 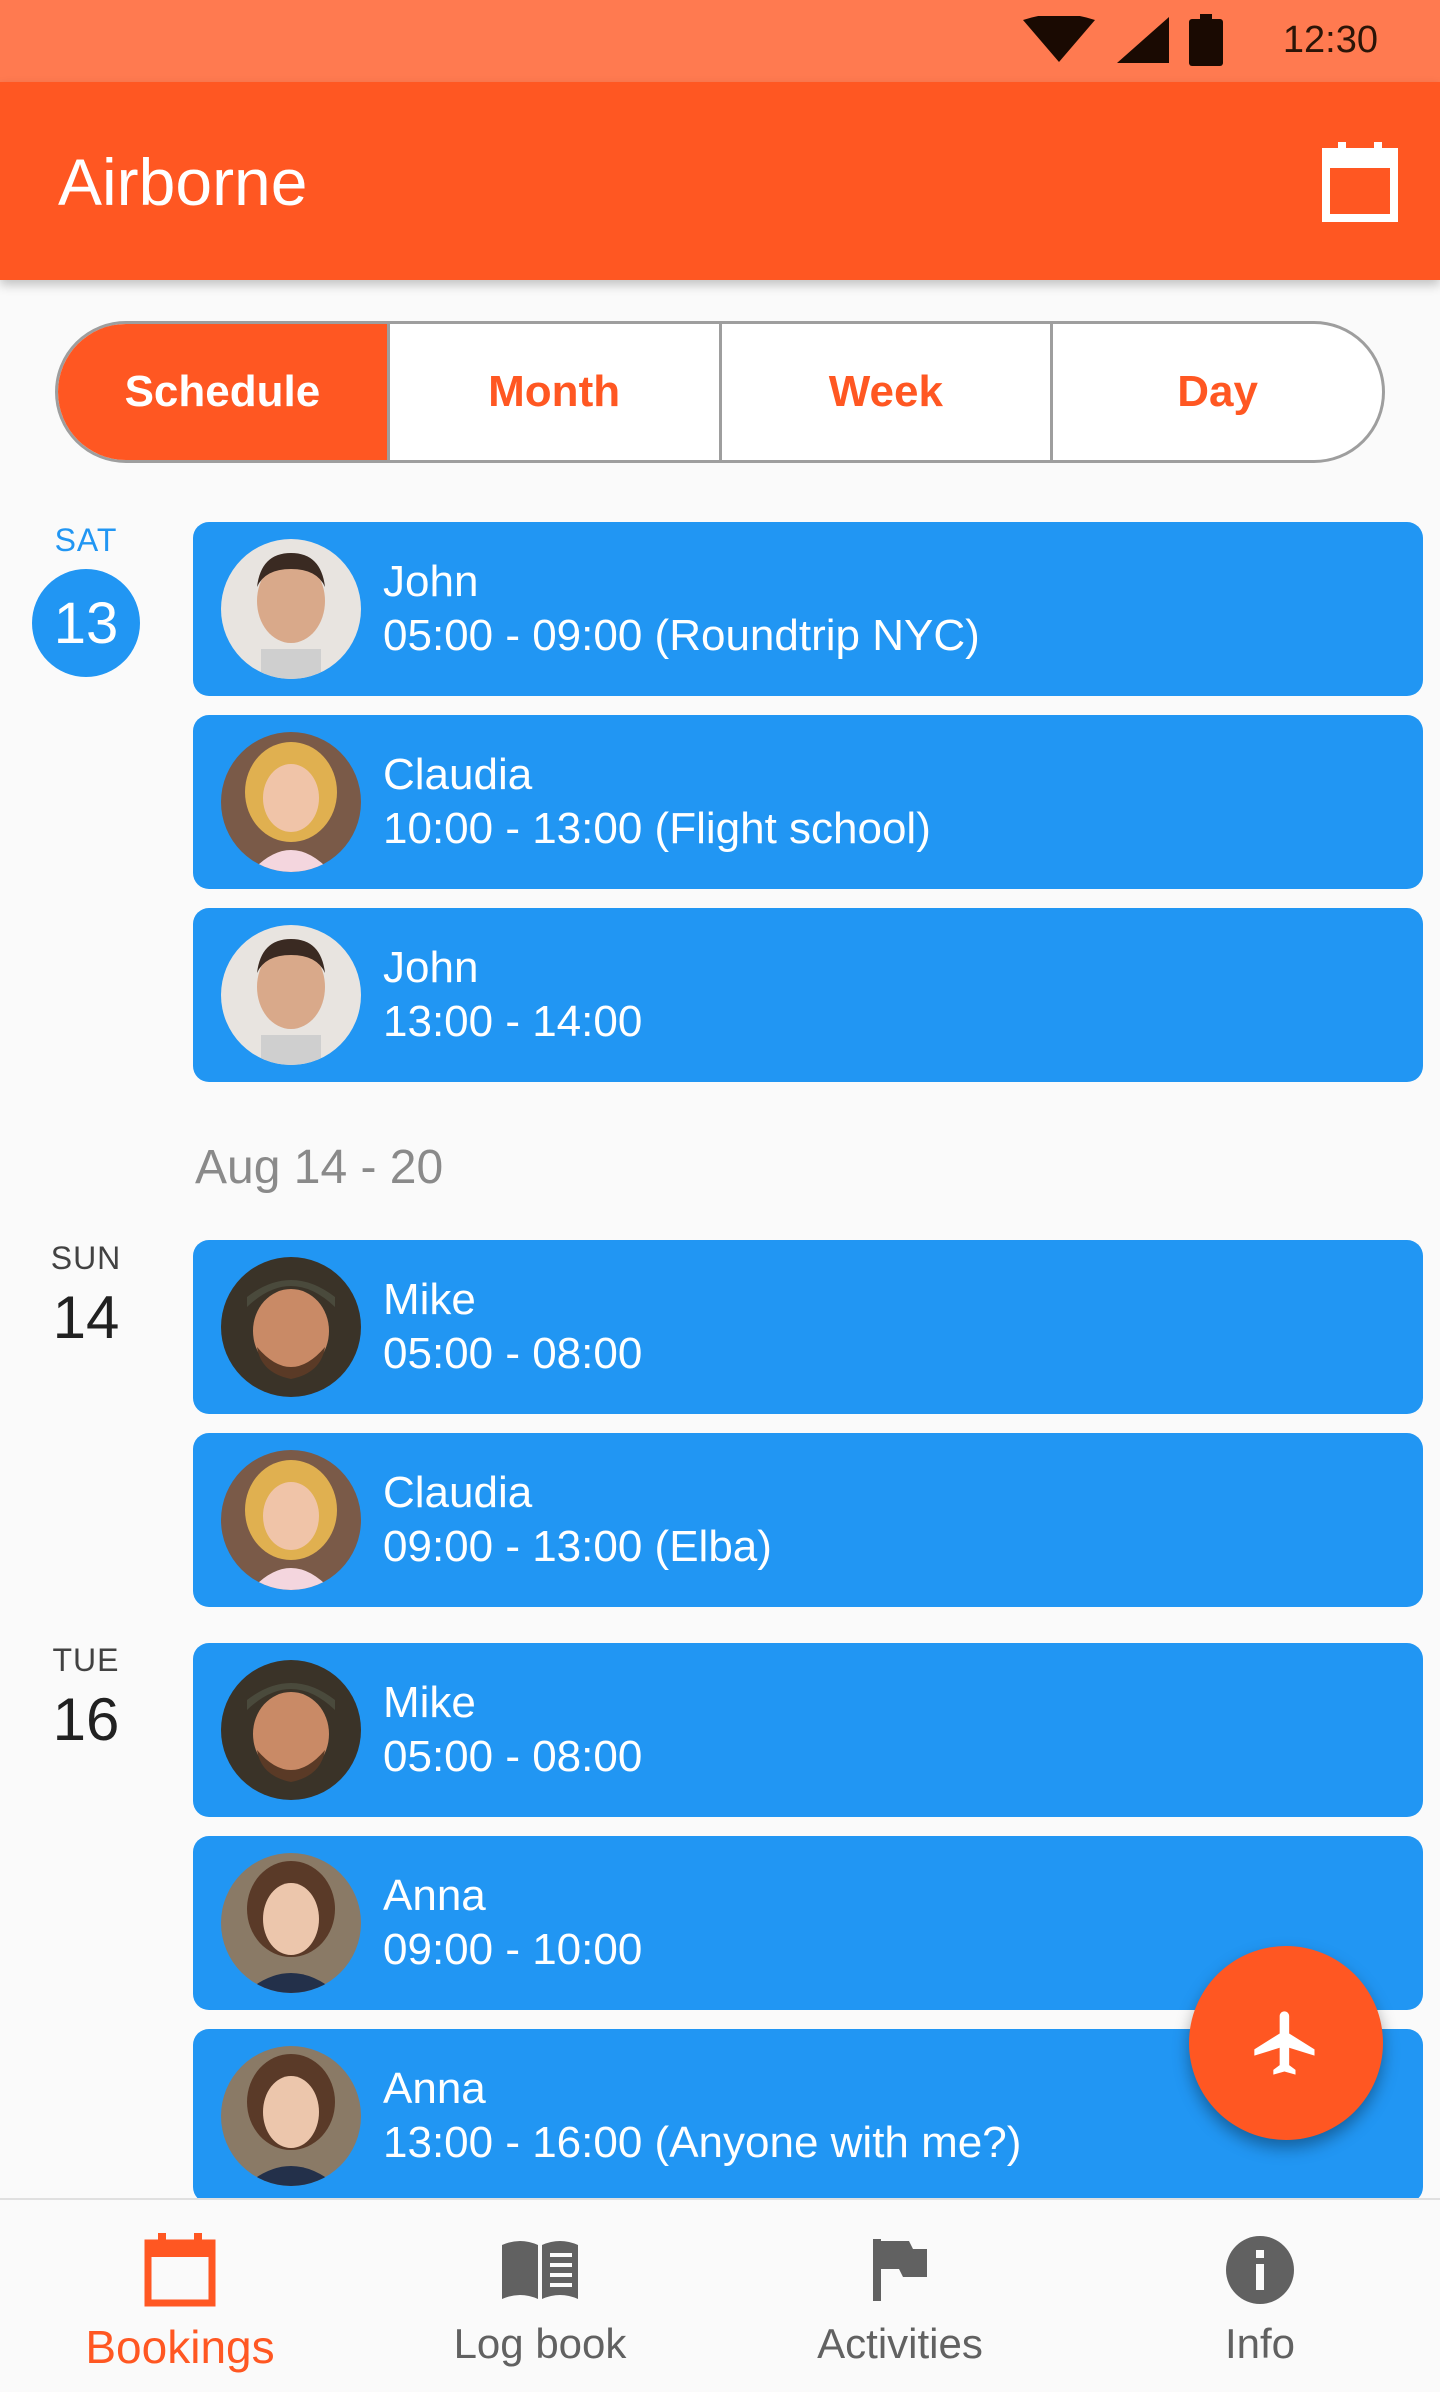 I want to click on day-name: SUN, so click(x=86, y=1258).